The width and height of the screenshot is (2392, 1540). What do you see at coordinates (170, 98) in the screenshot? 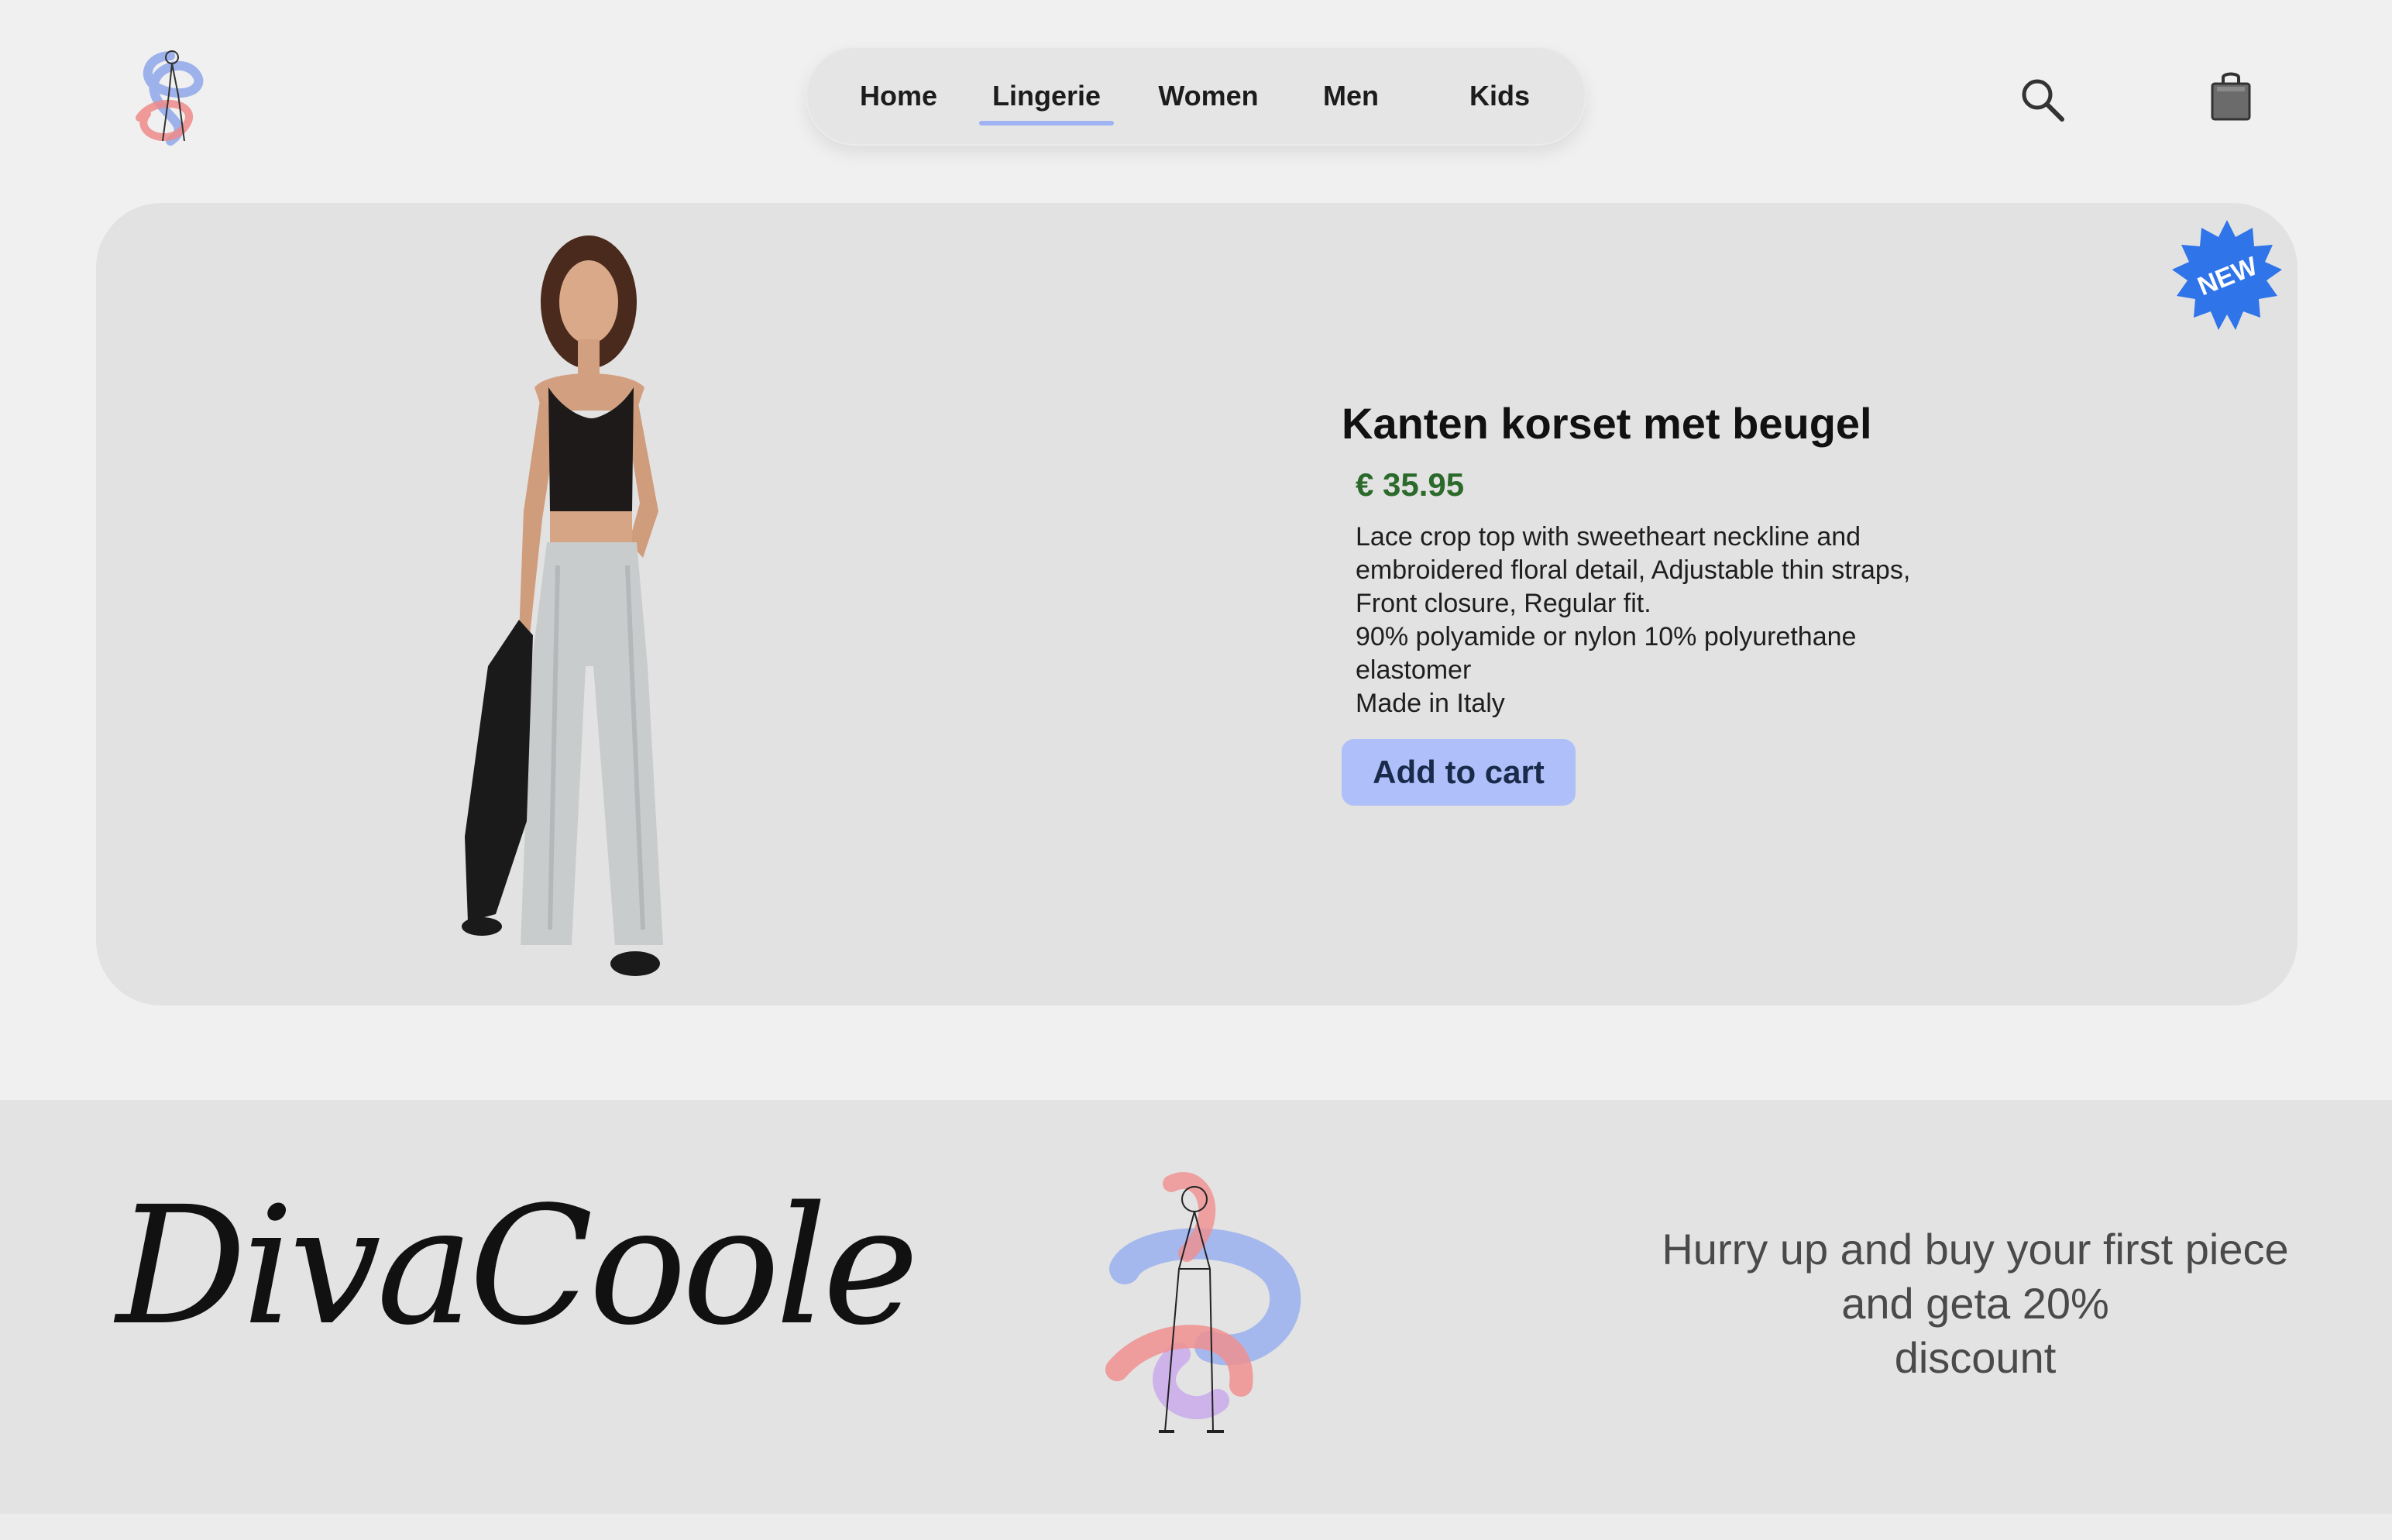
I see `logo-icon` at bounding box center [170, 98].